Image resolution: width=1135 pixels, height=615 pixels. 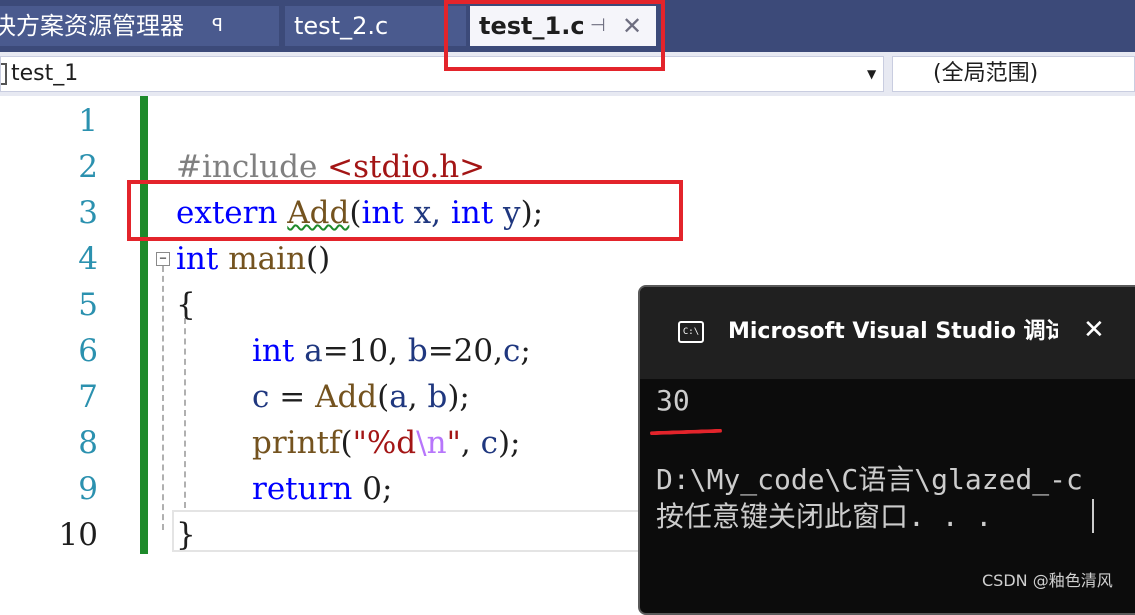 I want to click on console-output-value: 30, so click(x=673, y=400).